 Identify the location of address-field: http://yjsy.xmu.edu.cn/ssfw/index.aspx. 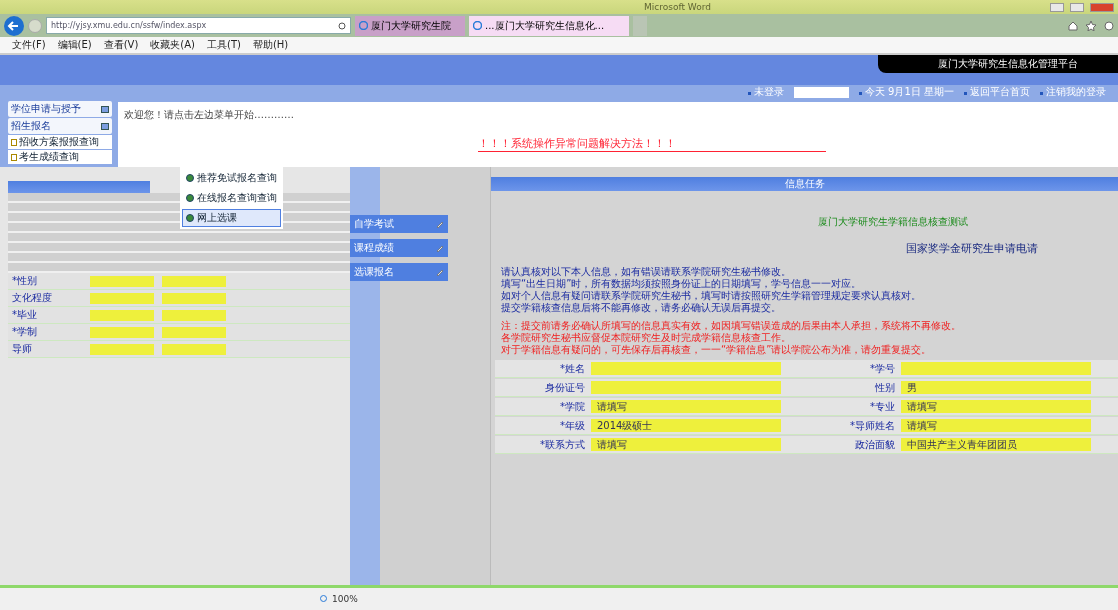
(198, 25).